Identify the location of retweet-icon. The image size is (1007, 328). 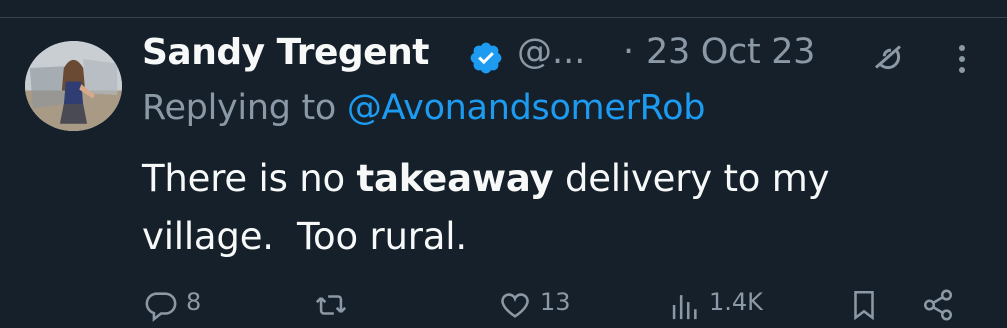
(331, 305).